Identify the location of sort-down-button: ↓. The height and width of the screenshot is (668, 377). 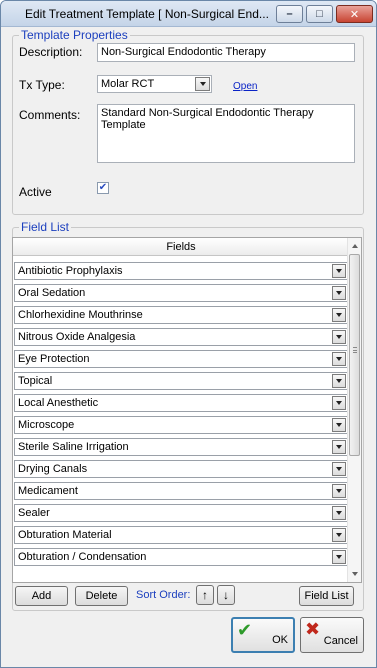
(226, 595).